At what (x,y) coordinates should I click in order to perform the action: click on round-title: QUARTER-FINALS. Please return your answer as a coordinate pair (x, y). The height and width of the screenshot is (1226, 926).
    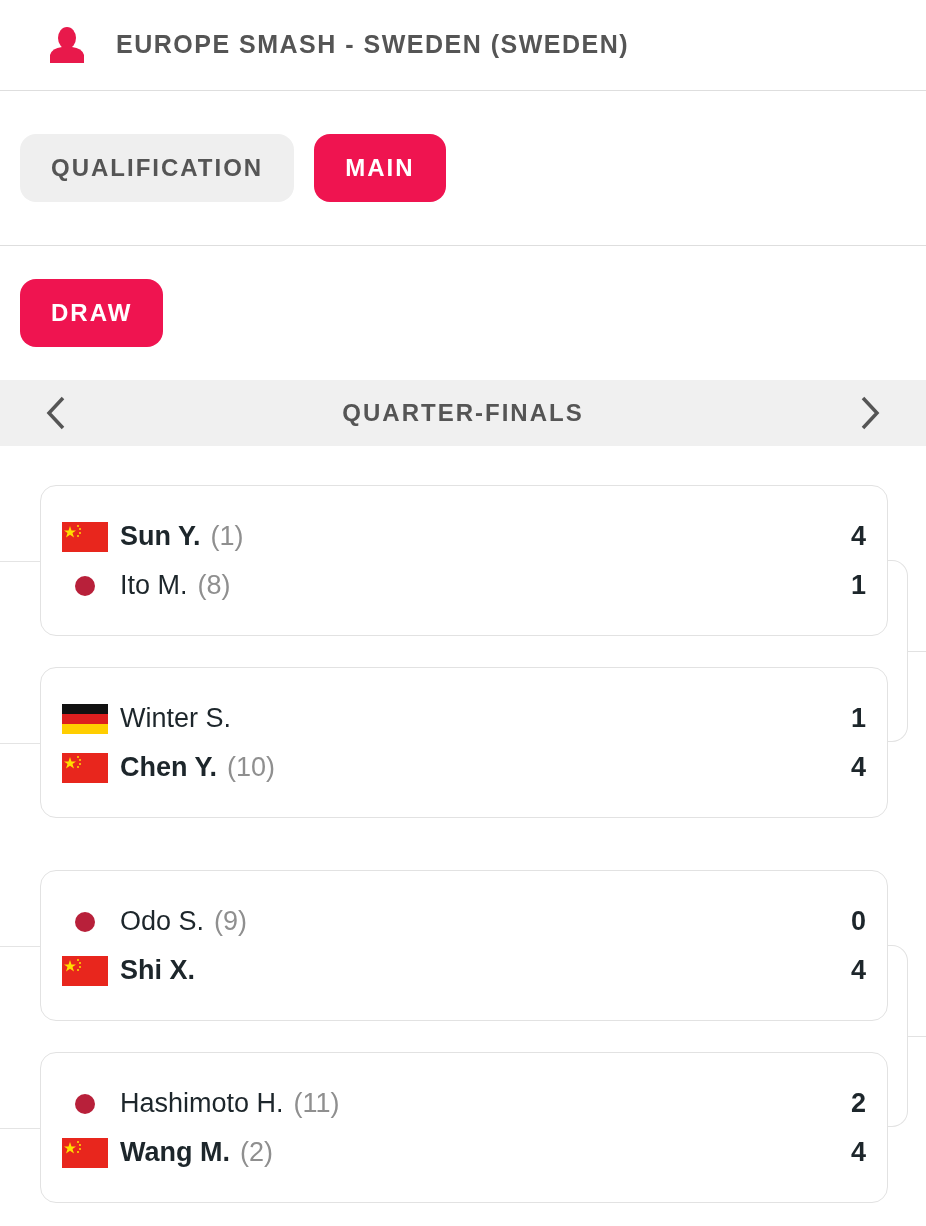
    Looking at the image, I should click on (463, 413).